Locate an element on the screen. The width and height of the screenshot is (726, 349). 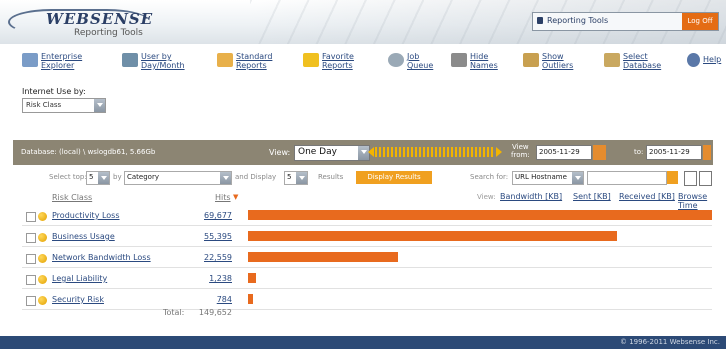
help-icon is located at coordinates (693, 60).